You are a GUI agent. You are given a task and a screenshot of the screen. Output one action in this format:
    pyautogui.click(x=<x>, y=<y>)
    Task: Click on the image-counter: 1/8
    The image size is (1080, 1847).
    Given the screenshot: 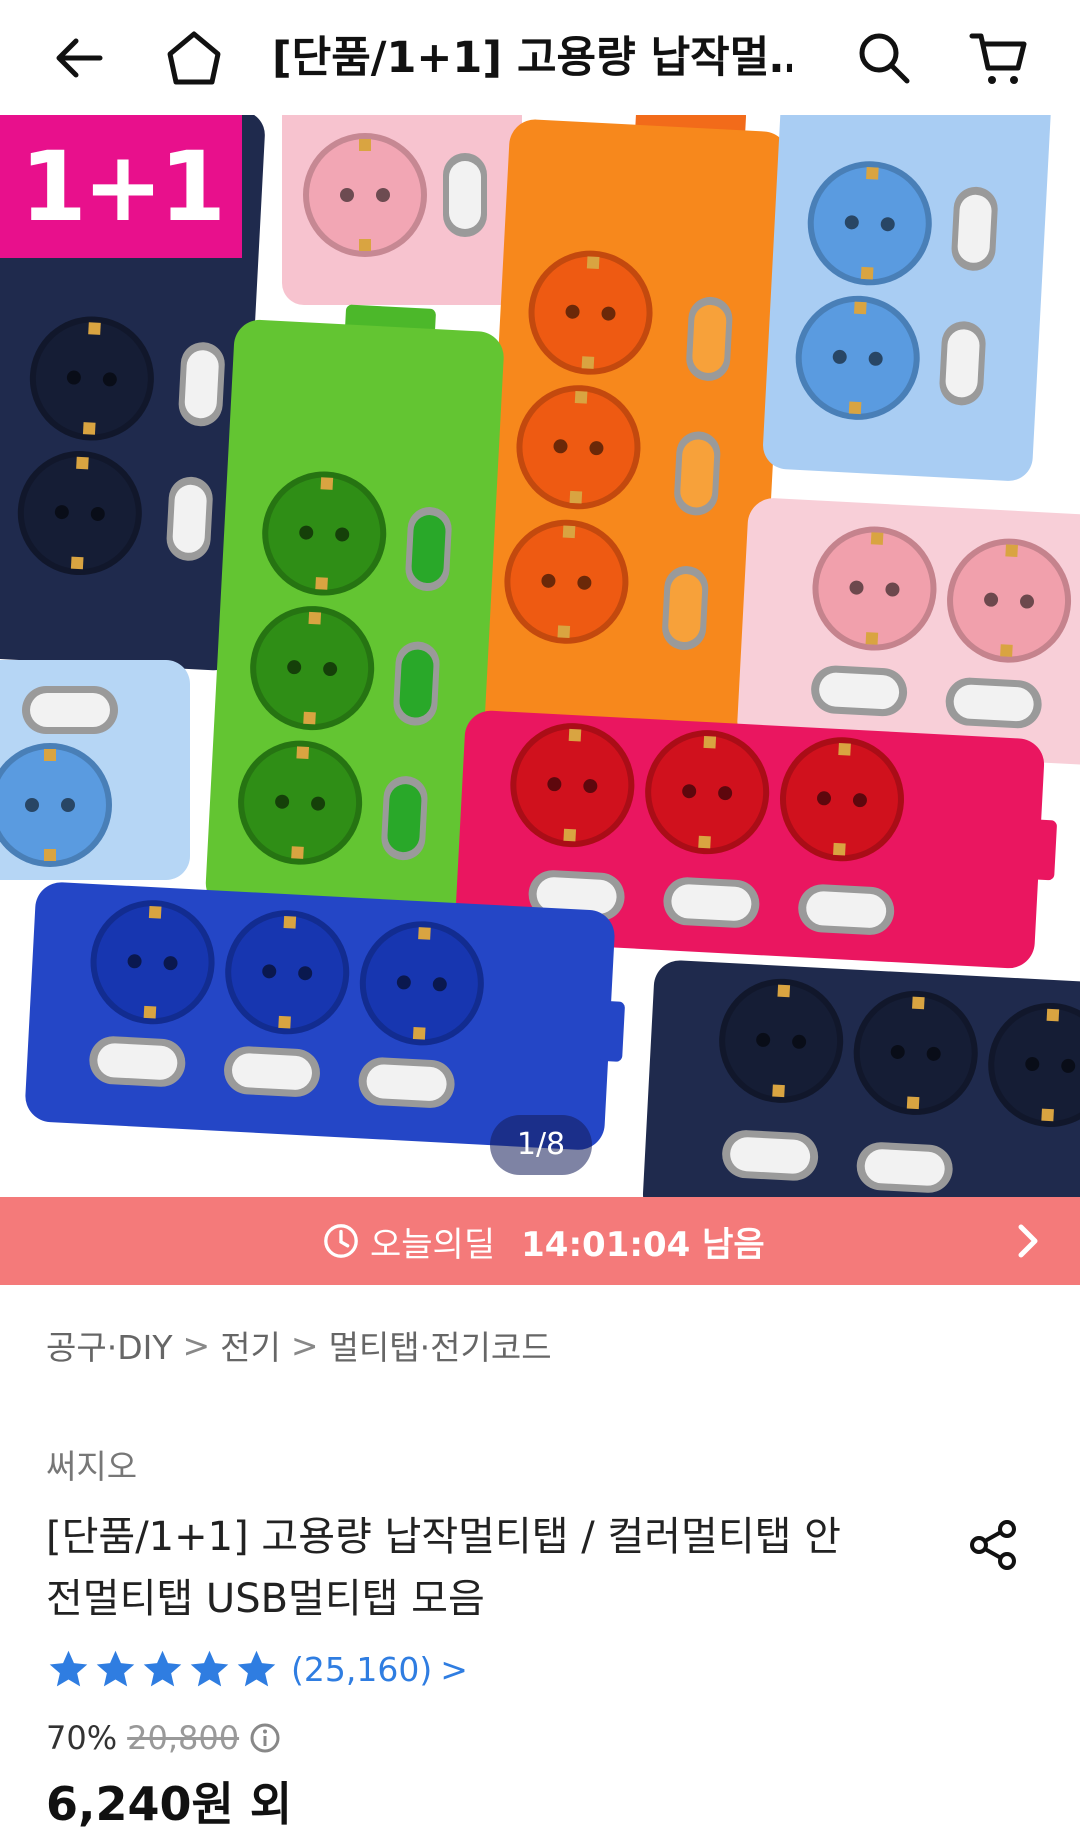 What is the action you would take?
    pyautogui.click(x=541, y=1145)
    